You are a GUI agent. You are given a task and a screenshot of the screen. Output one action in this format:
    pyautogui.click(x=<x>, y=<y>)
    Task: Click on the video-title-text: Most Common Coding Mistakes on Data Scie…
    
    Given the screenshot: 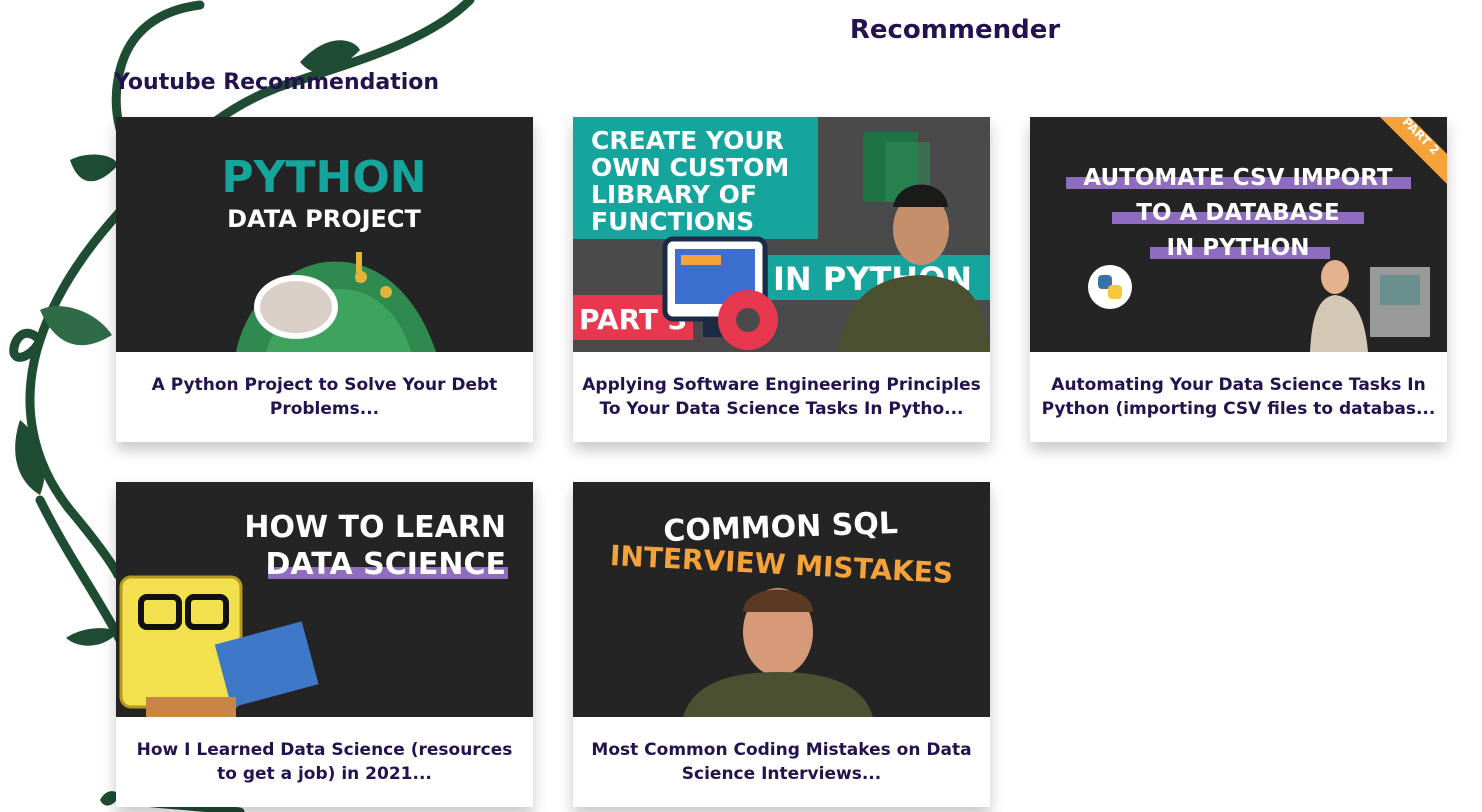 What is the action you would take?
    pyautogui.click(x=781, y=762)
    